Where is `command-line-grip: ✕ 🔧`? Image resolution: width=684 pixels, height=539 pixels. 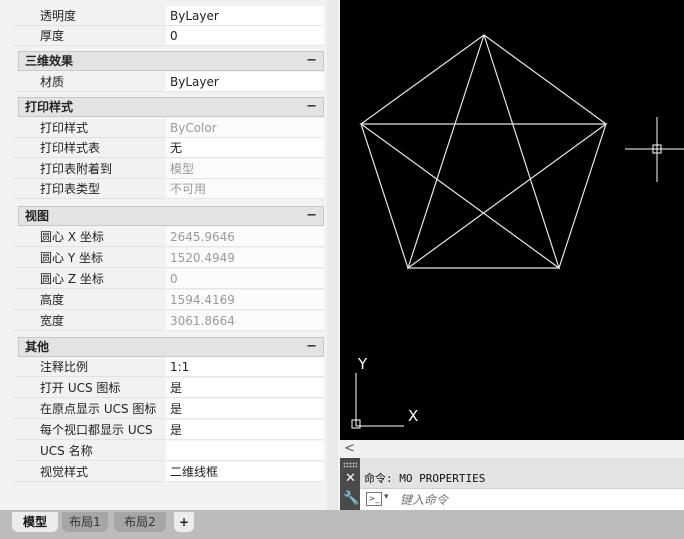 command-line-grip: ✕ 🔧 is located at coordinates (350, 484).